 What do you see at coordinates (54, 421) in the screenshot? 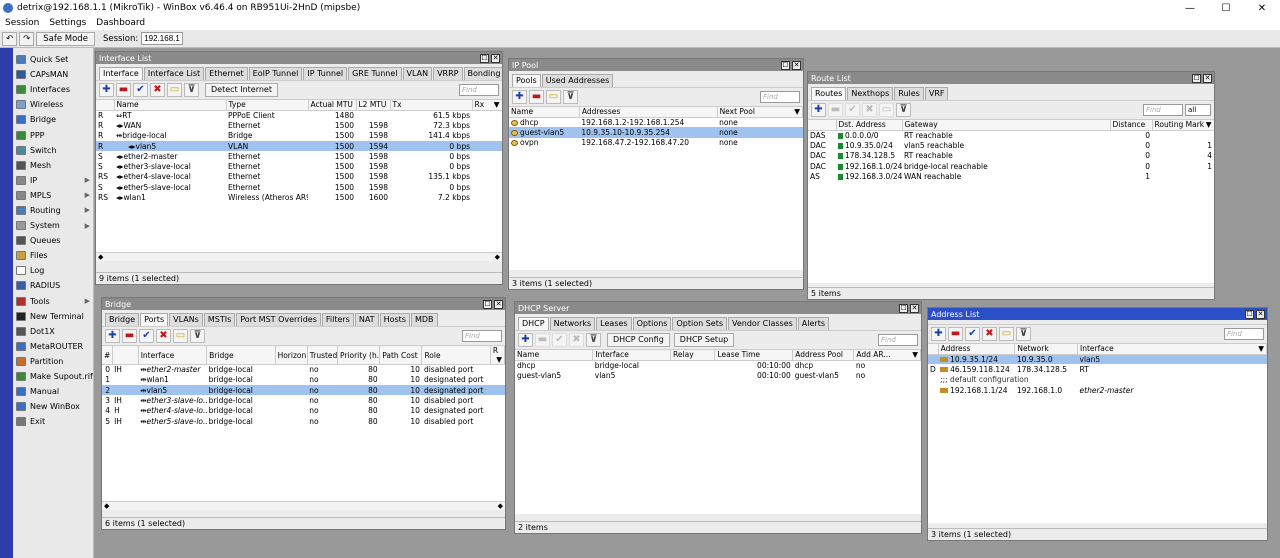
I see `sidebar-item-exit: Exit` at bounding box center [54, 421].